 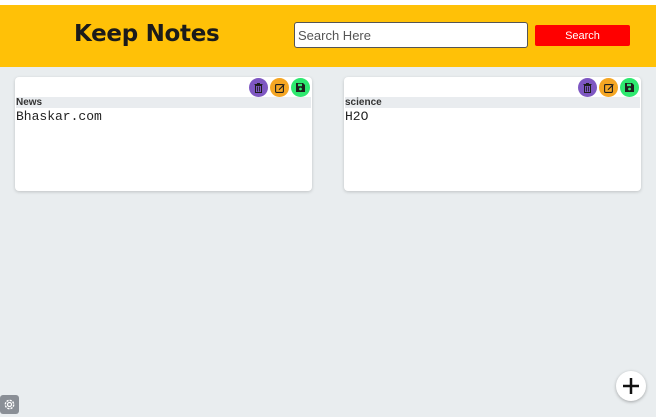 What do you see at coordinates (162, 149) in the screenshot?
I see `note-body: Bhaskar.com` at bounding box center [162, 149].